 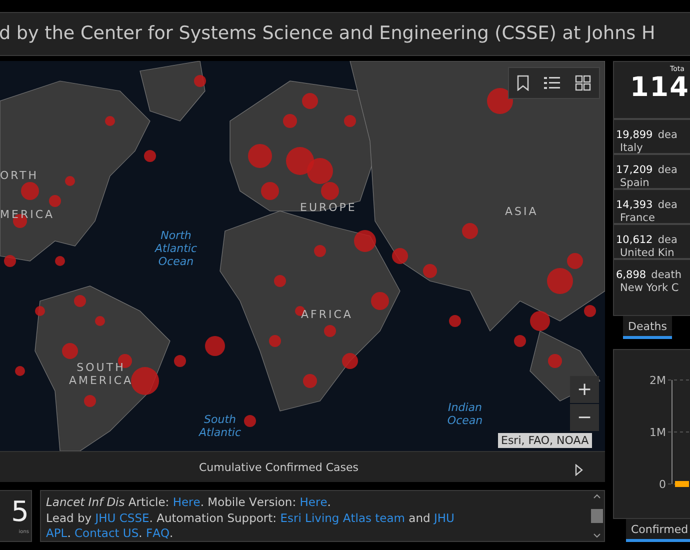 What do you see at coordinates (666, 275) in the screenshot?
I see `death-unit: death` at bounding box center [666, 275].